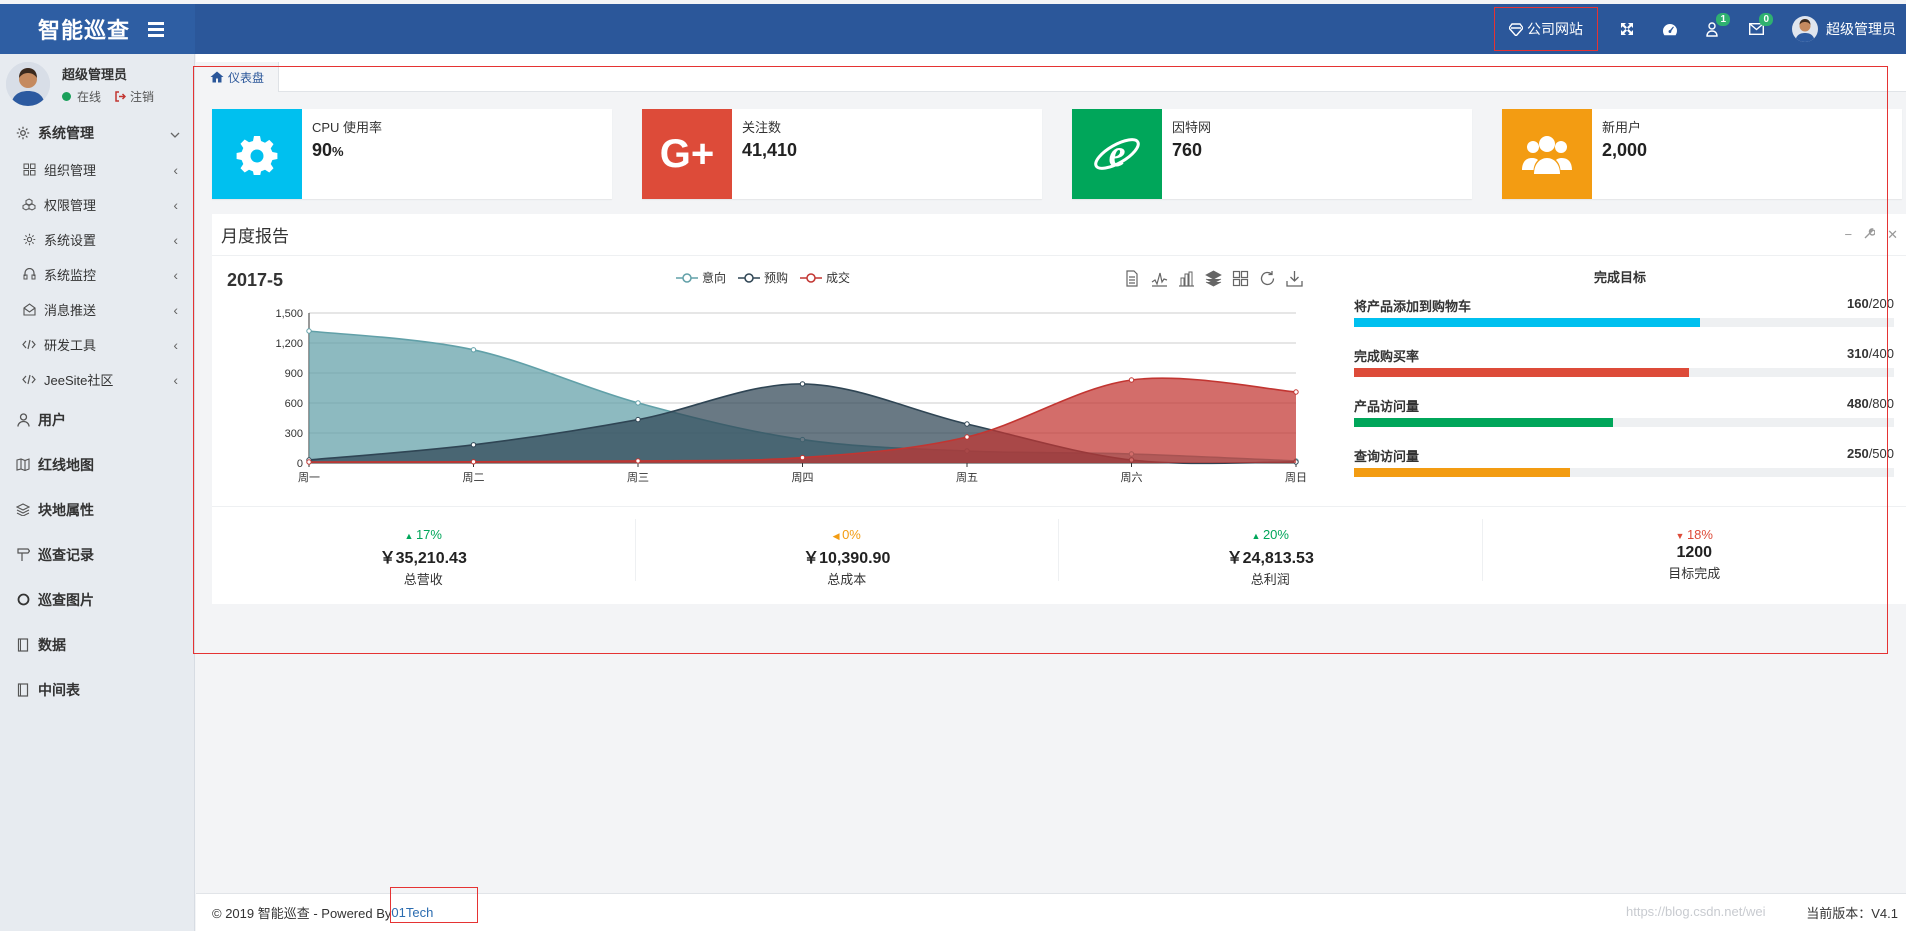  Describe the element at coordinates (70, 275) in the screenshot. I see `sidebar-item-label: 系统监控` at that location.